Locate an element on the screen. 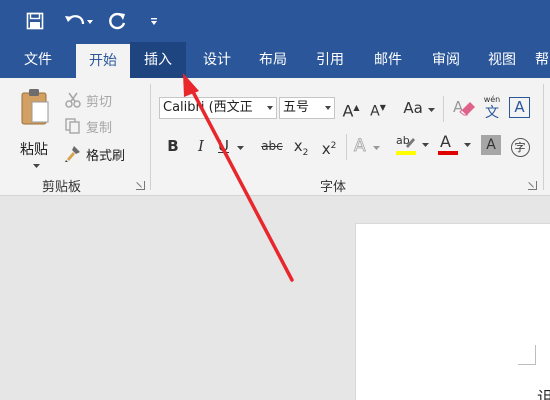 Image resolution: width=550 pixels, height=400 pixels. tab-insert: 插入 is located at coordinates (158, 60).